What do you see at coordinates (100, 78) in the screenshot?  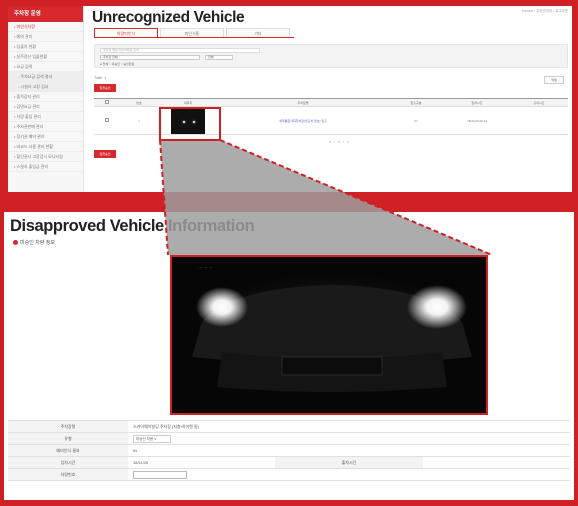 I see `total-count: Total : 1` at bounding box center [100, 78].